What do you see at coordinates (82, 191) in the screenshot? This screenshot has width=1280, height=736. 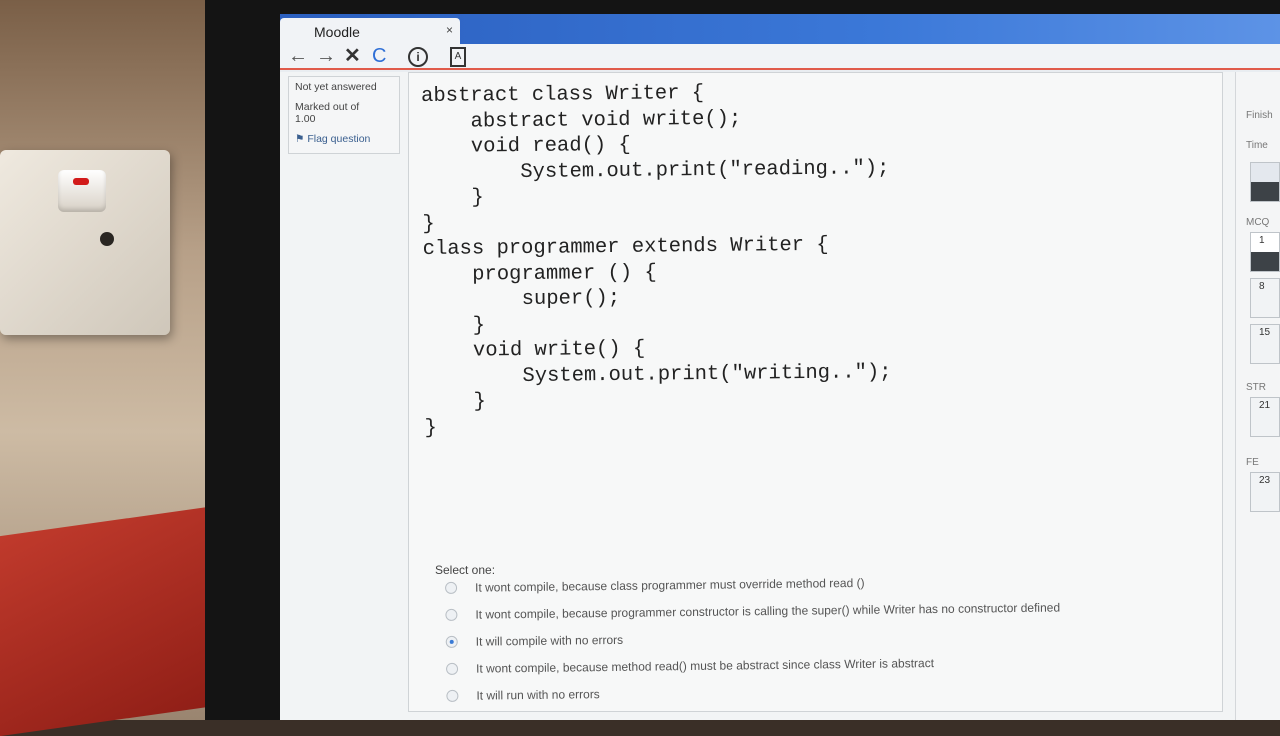 I see `socket-switch` at bounding box center [82, 191].